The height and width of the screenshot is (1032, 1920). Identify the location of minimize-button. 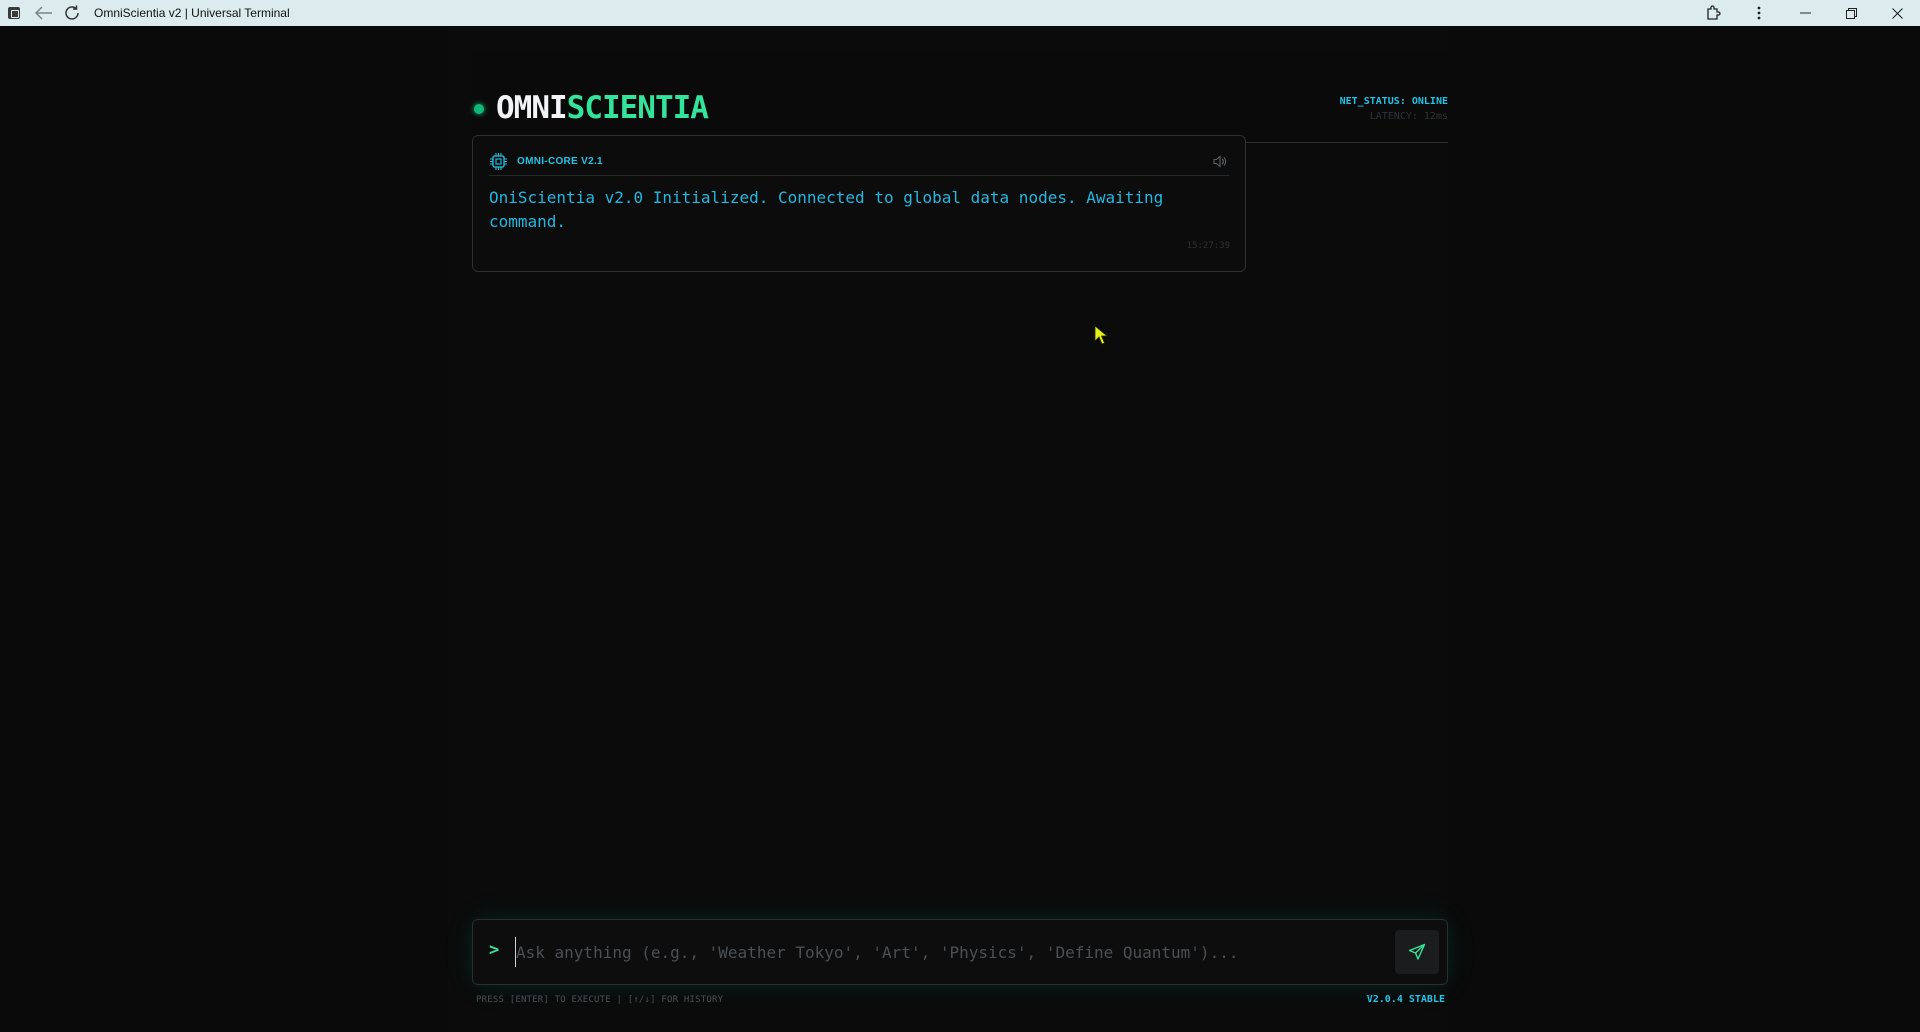
(1805, 13).